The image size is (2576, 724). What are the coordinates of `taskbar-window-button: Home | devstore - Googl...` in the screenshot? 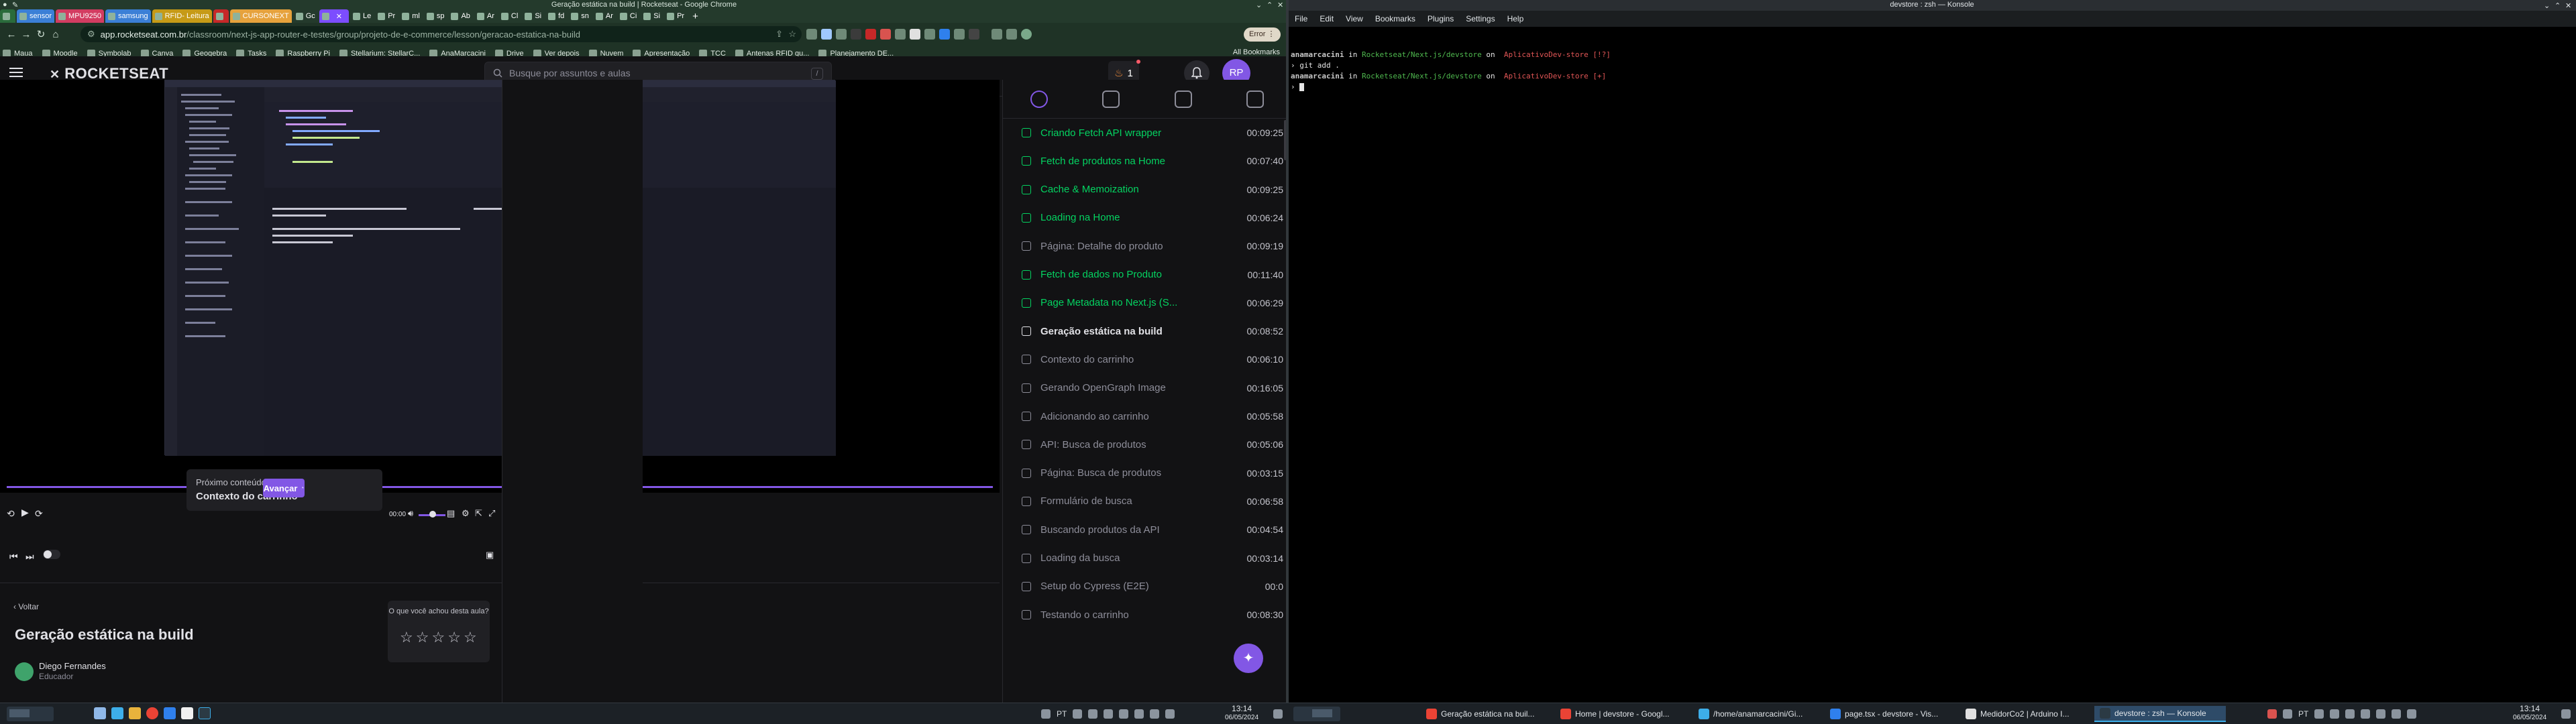 It's located at (1620, 714).